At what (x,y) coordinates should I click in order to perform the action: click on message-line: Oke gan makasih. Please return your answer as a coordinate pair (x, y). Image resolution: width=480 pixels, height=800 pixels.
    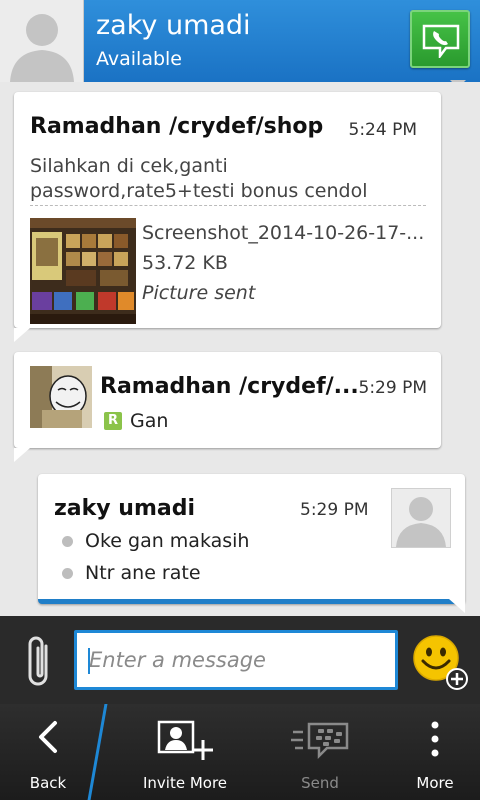
    Looking at the image, I should click on (155, 541).